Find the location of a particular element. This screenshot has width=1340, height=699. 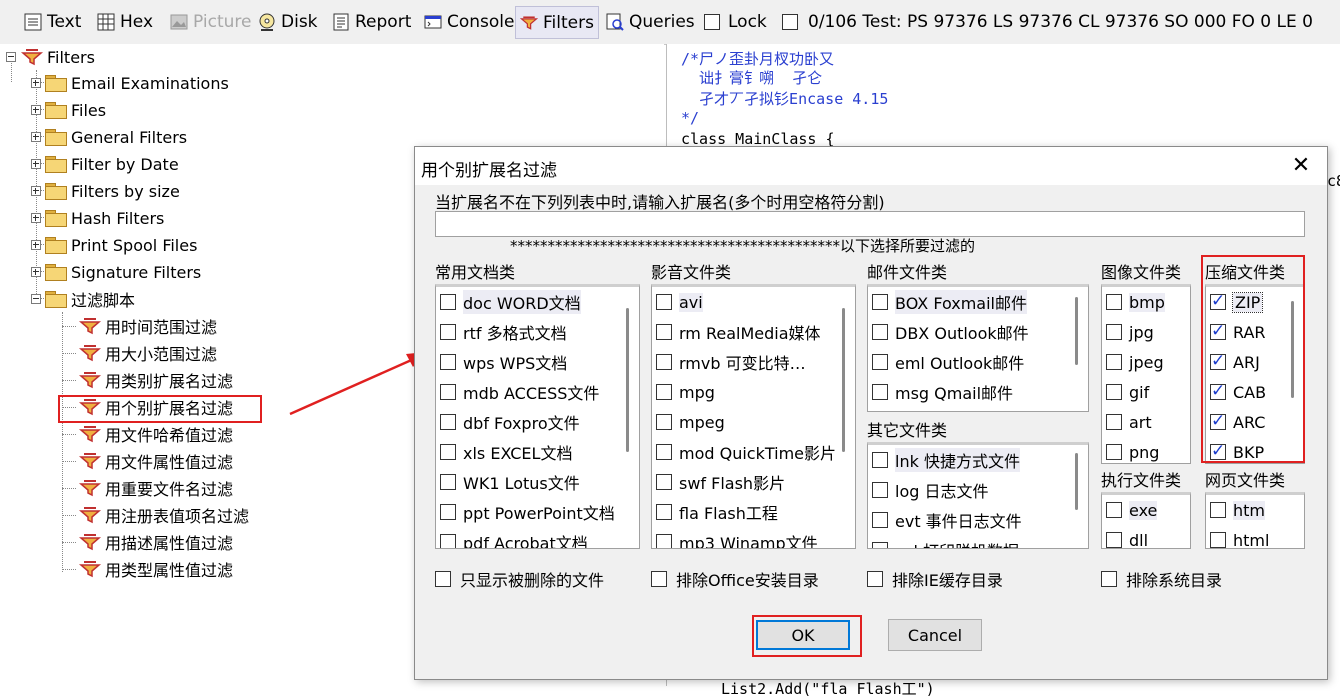

list-item: evt 事件日志文件 is located at coordinates (947, 520).